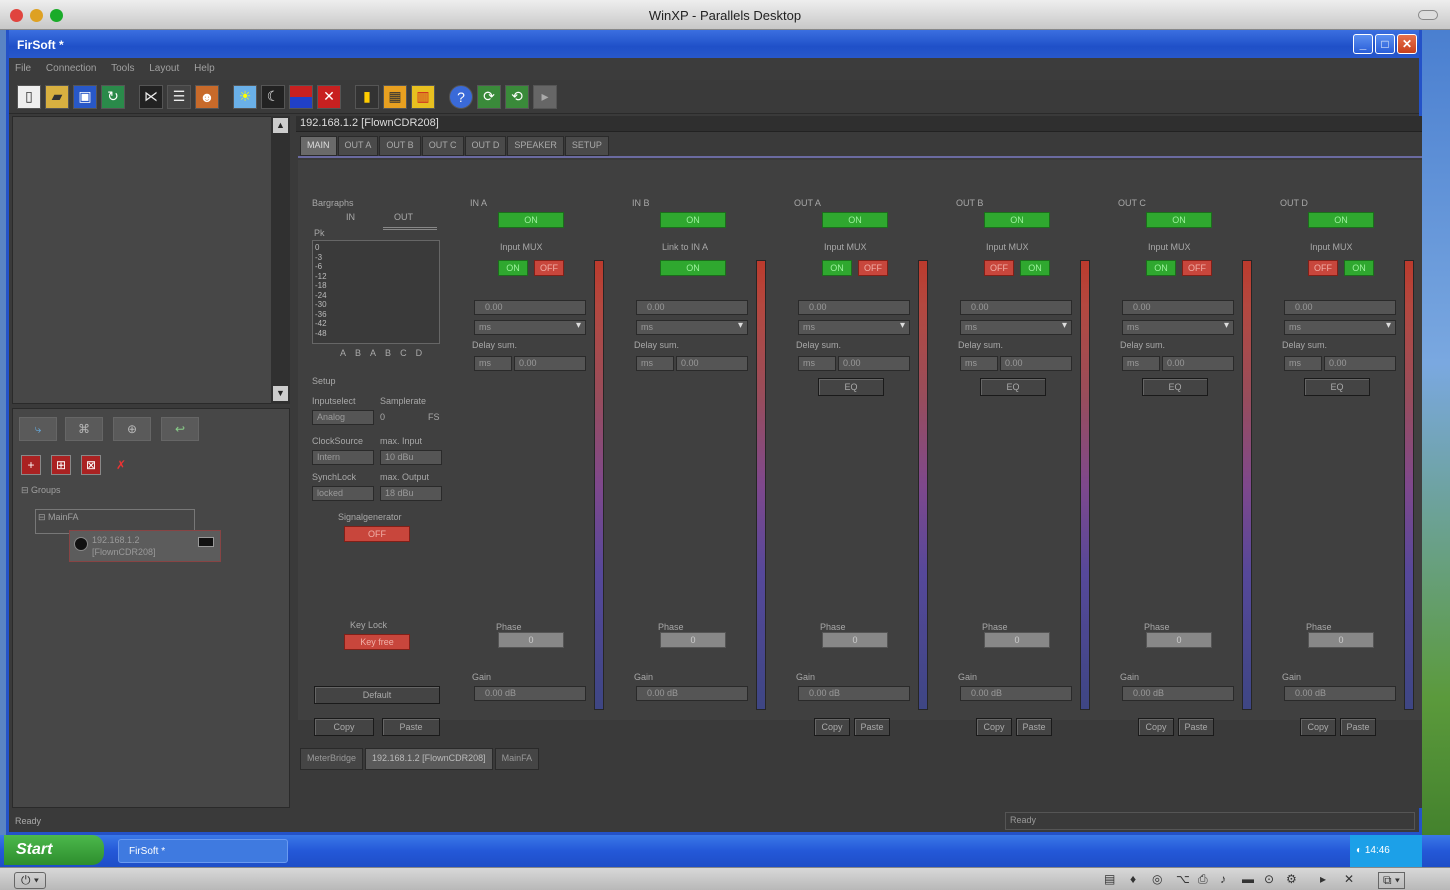  I want to click on start-button: Start, so click(54, 850).